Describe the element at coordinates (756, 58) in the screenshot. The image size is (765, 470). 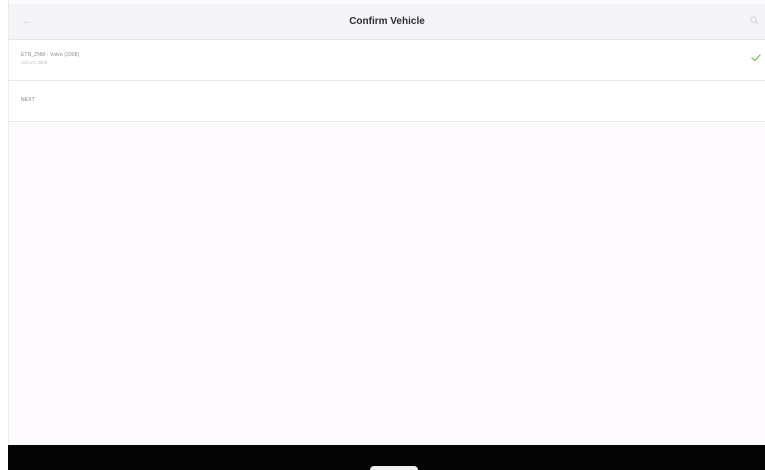
I see `checkmark-icon` at that location.